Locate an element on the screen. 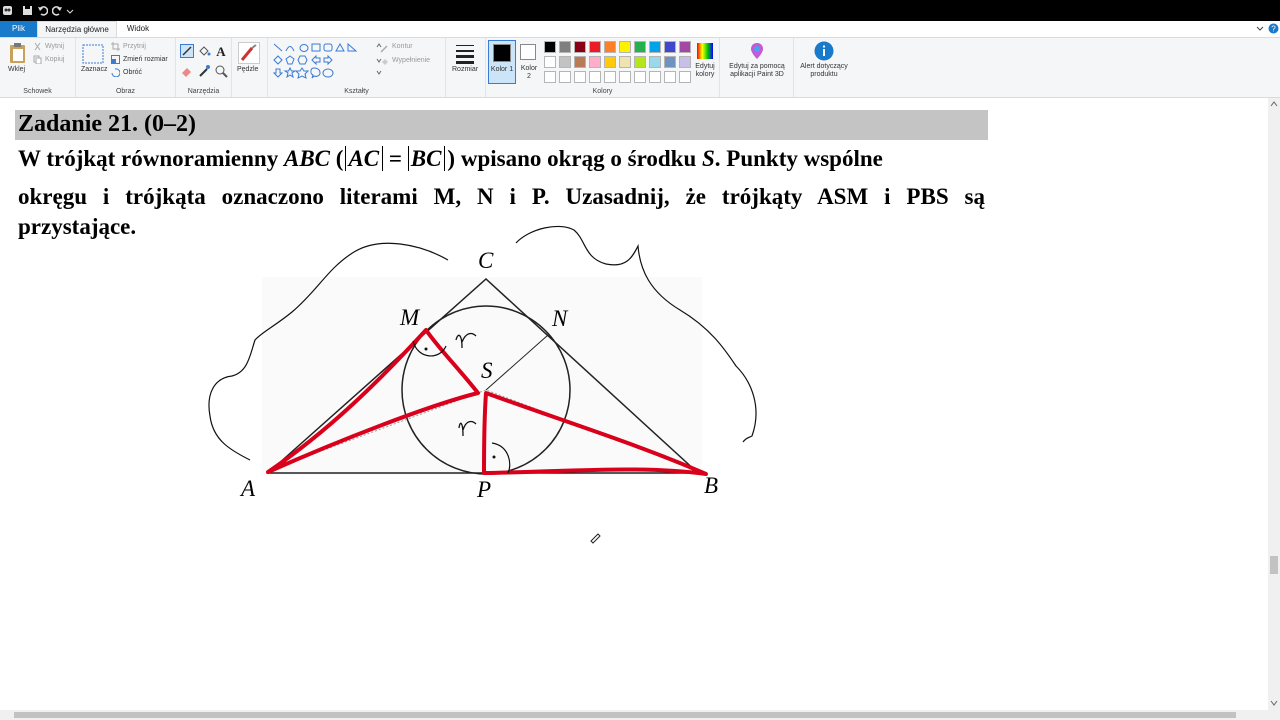 Image resolution: width=1280 pixels, height=720 pixels. point-label-a: A is located at coordinates (248, 488).